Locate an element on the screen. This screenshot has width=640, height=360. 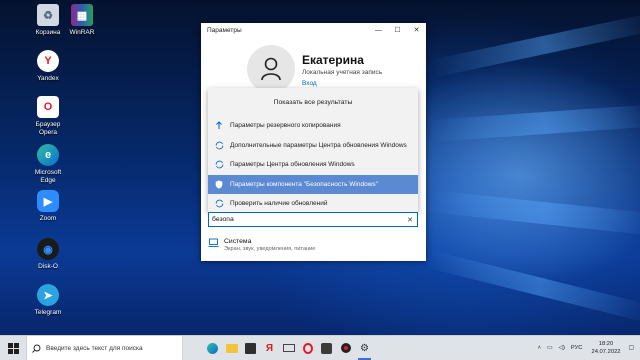
notifications-icon: ▢ is located at coordinates (631, 348).